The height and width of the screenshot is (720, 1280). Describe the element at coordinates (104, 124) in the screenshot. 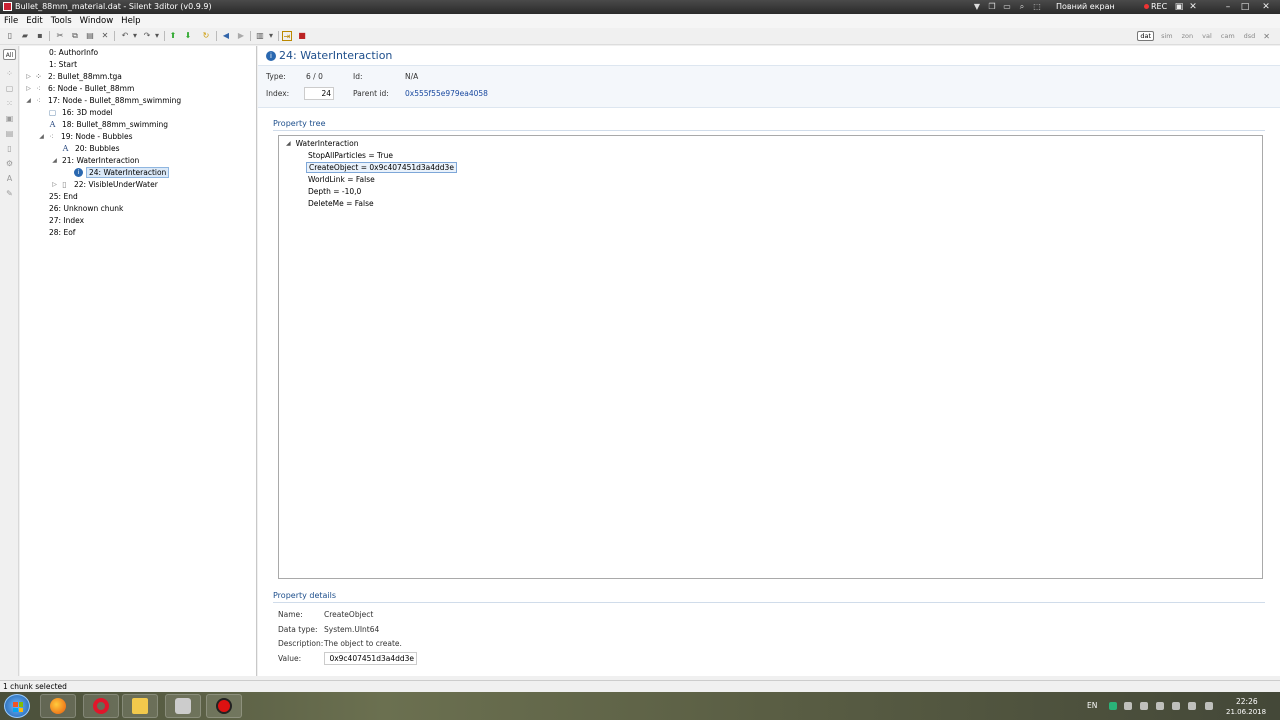

I see `tree-item: A 18: Bullet_88mm_swimming` at that location.